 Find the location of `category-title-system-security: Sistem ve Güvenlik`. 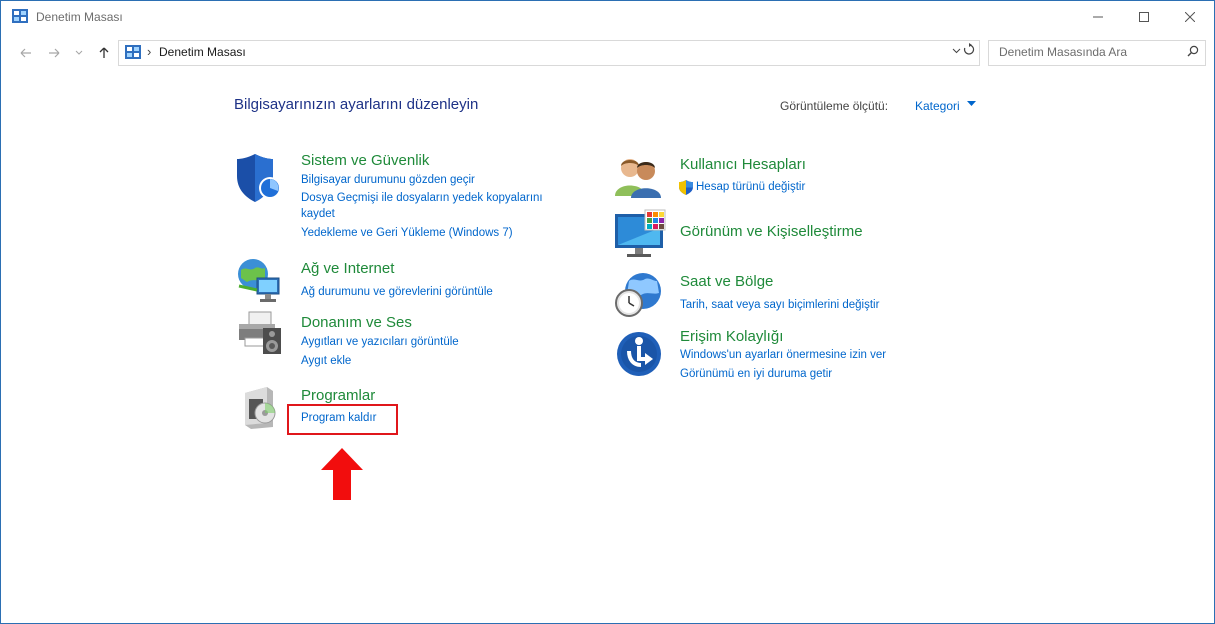

category-title-system-security: Sistem ve Güvenlik is located at coordinates (365, 160).